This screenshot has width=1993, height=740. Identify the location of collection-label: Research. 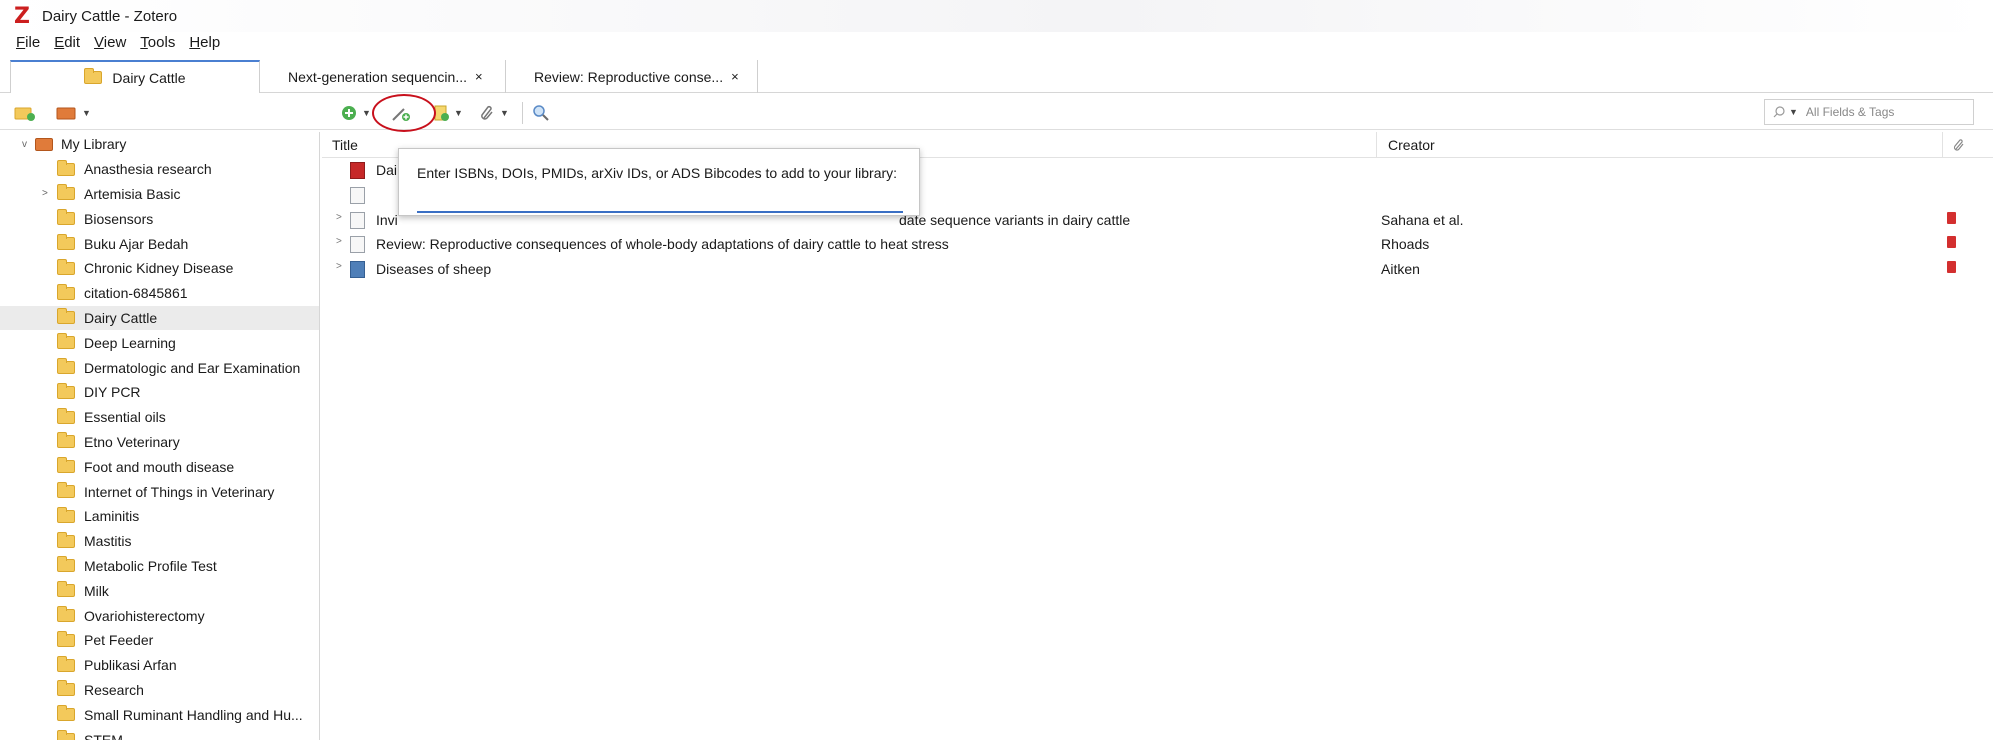
(114, 689).